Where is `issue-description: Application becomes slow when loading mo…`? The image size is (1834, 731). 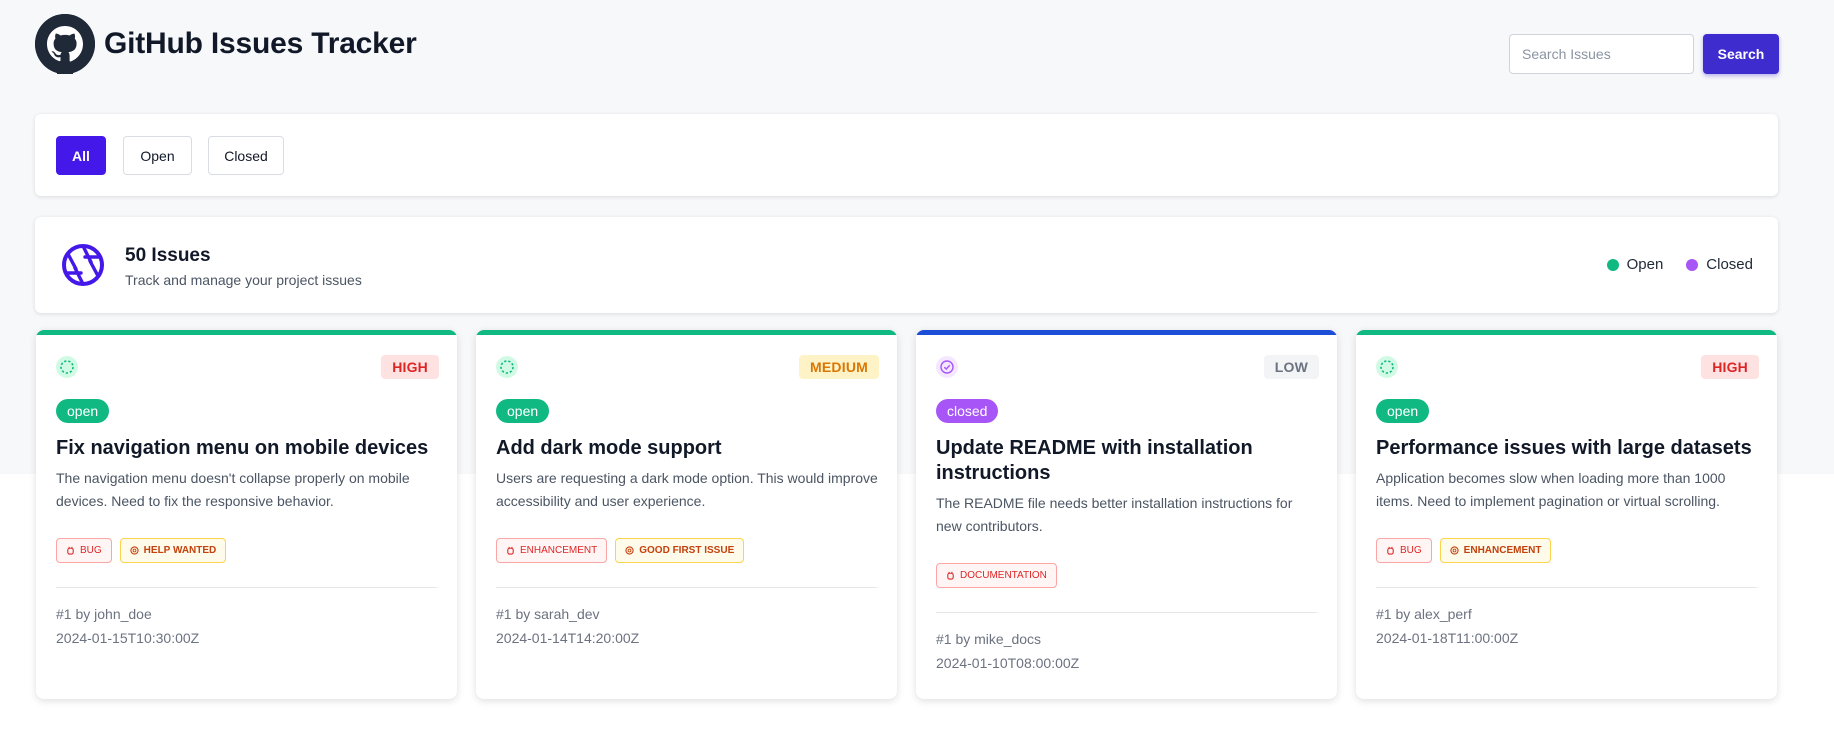 issue-description: Application becomes slow when loading mo… is located at coordinates (1551, 489).